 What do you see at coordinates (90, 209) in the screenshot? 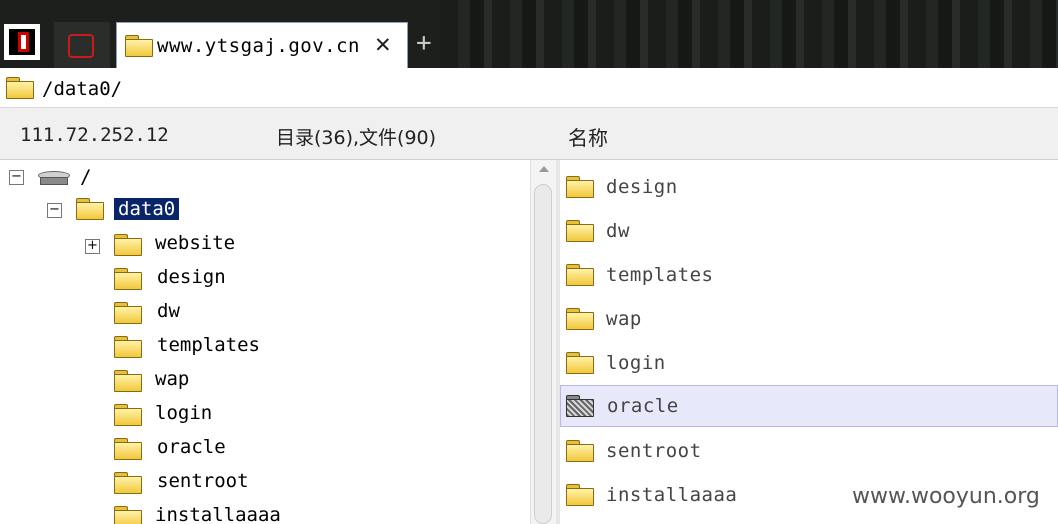
I see `folder-open-icon` at bounding box center [90, 209].